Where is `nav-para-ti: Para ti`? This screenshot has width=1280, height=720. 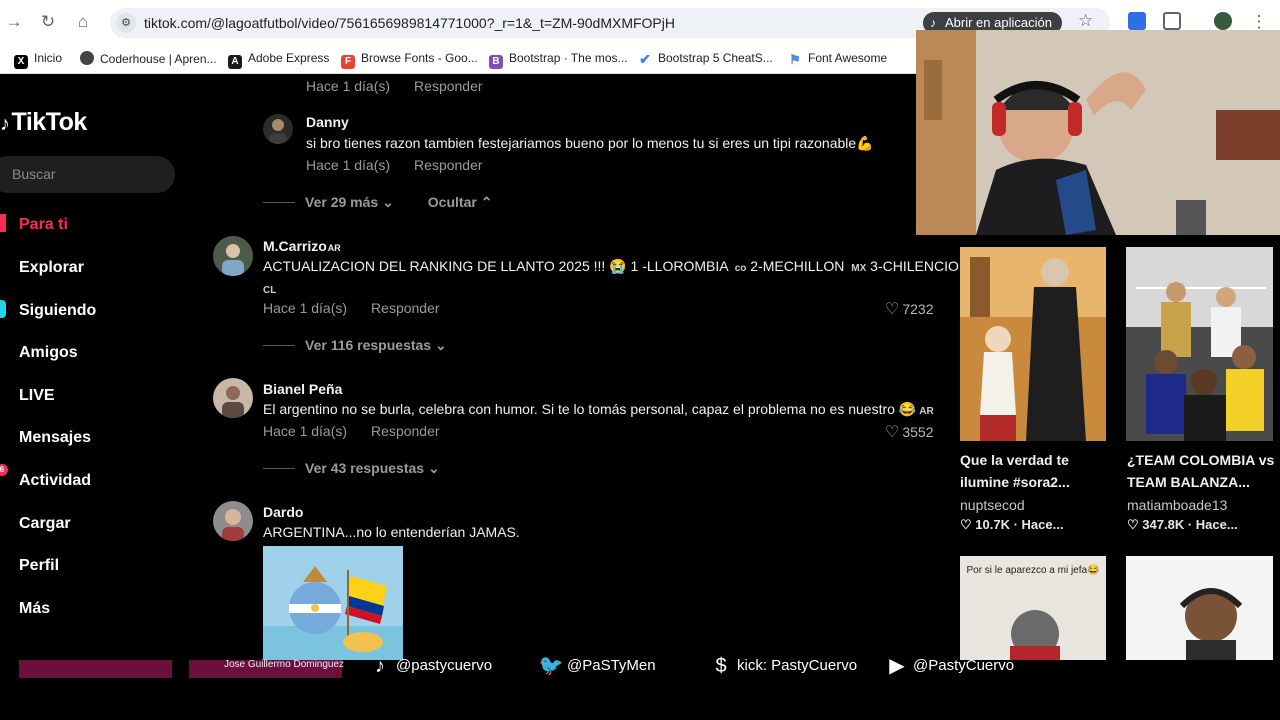 nav-para-ti: Para ti is located at coordinates (34, 229).